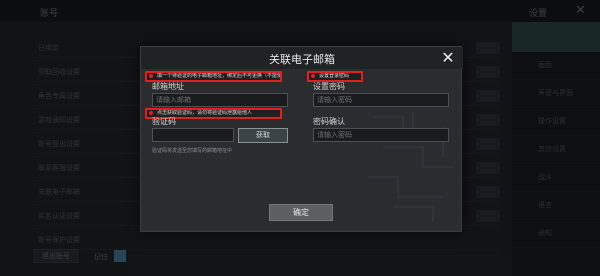 The width and height of the screenshot is (600, 276). What do you see at coordinates (263, 135) in the screenshot?
I see `fetch-code-button: 获取` at bounding box center [263, 135].